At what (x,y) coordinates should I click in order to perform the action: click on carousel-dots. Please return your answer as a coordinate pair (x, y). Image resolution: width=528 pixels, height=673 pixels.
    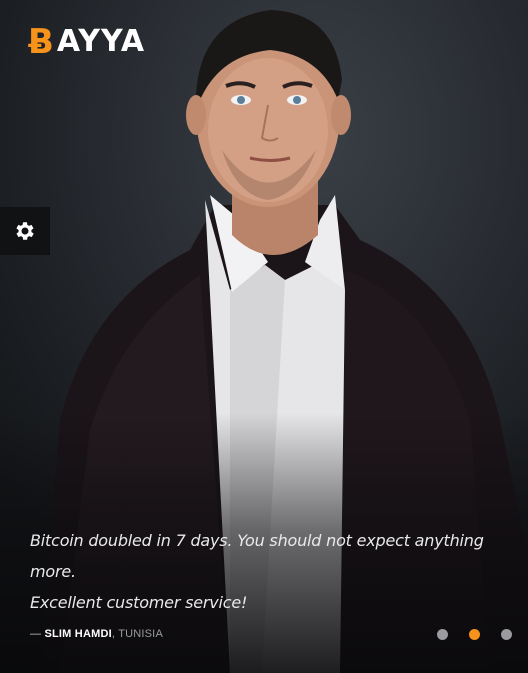
    Looking at the image, I should click on (474, 634).